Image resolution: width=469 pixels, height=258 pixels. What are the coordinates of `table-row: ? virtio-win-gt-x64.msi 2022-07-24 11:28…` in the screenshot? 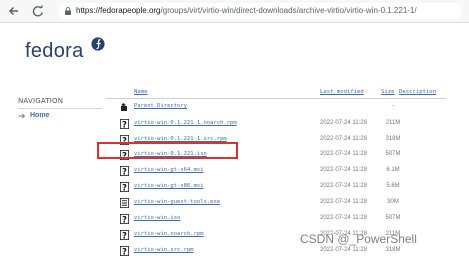 It's located at (287, 171).